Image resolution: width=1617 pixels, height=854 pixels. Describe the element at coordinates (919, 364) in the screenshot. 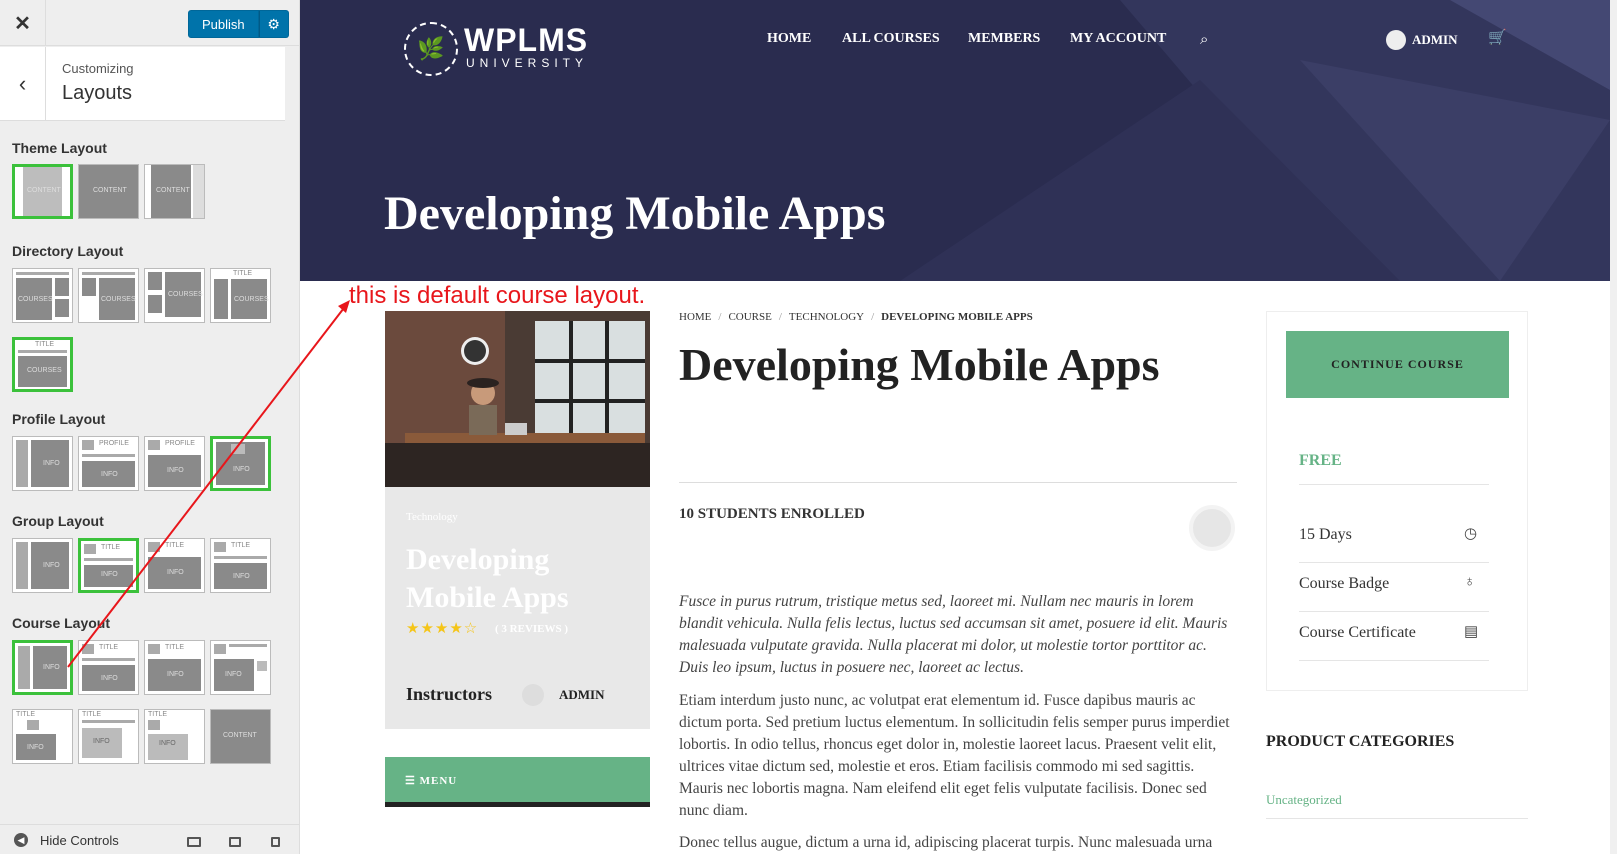

I see `course-title: Developing Mobile Apps` at that location.